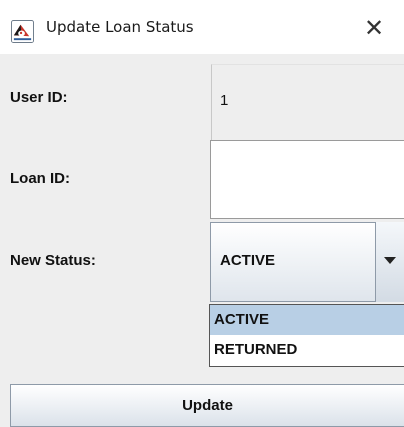 The image size is (404, 427). Describe the element at coordinates (207, 405) in the screenshot. I see `update-button: Update` at that location.